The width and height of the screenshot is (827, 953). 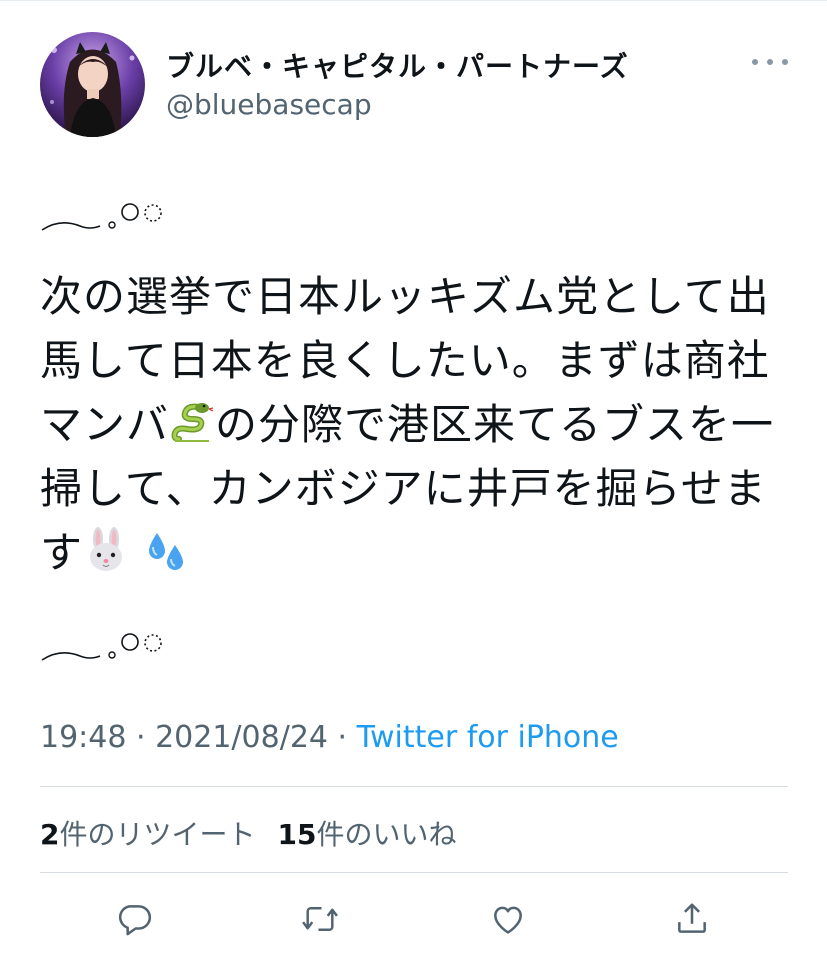 I want to click on top-border, so click(x=413, y=0).